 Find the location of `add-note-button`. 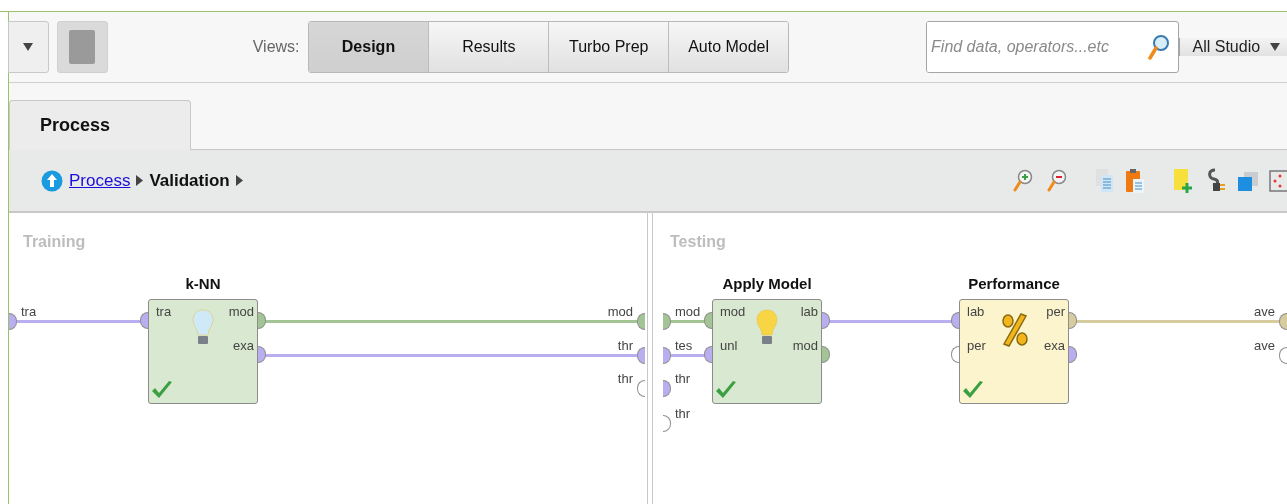

add-note-button is located at coordinates (1184, 180).